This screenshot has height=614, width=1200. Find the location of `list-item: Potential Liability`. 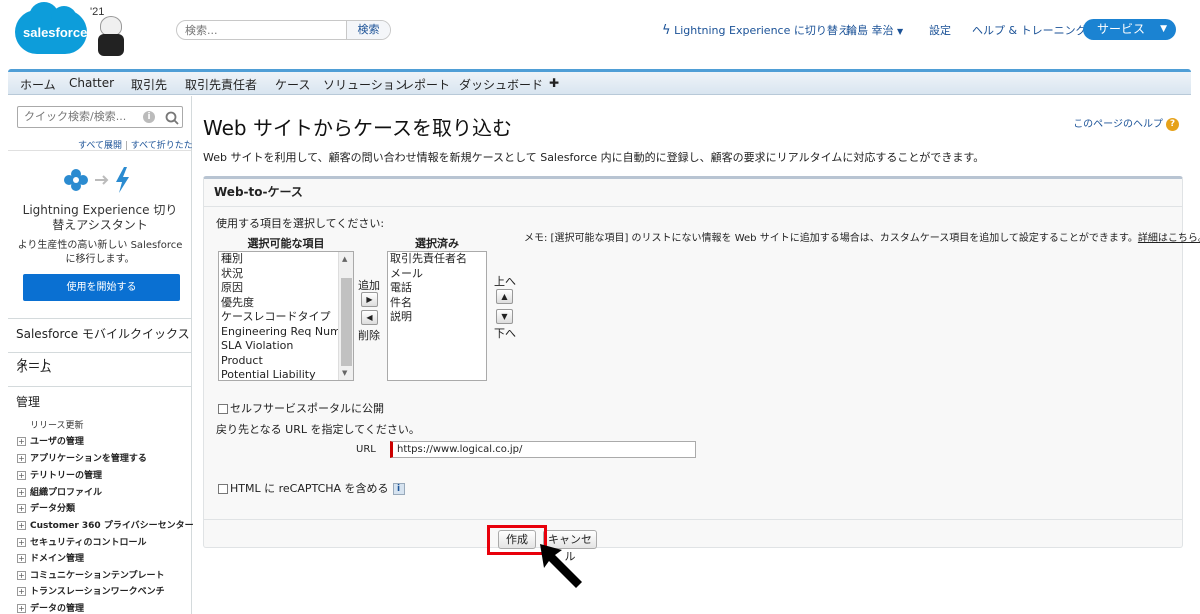

list-item: Potential Liability is located at coordinates (286, 374).